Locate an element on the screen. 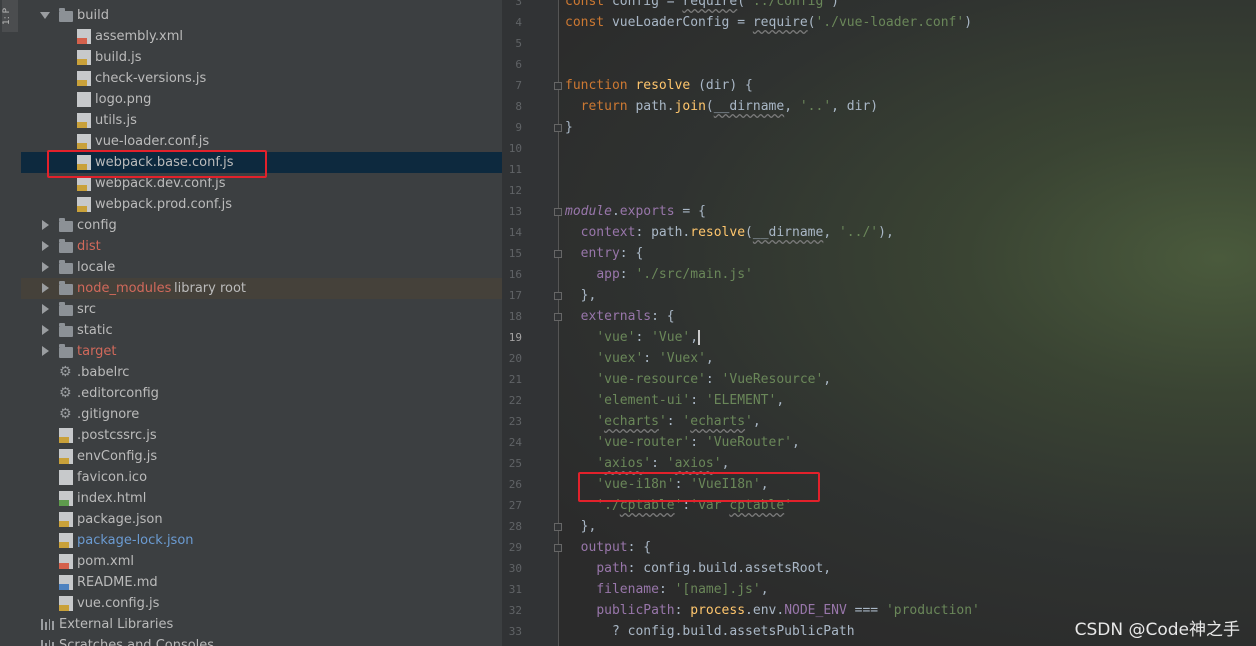 The height and width of the screenshot is (646, 1256). png-file-icon is located at coordinates (66, 477).